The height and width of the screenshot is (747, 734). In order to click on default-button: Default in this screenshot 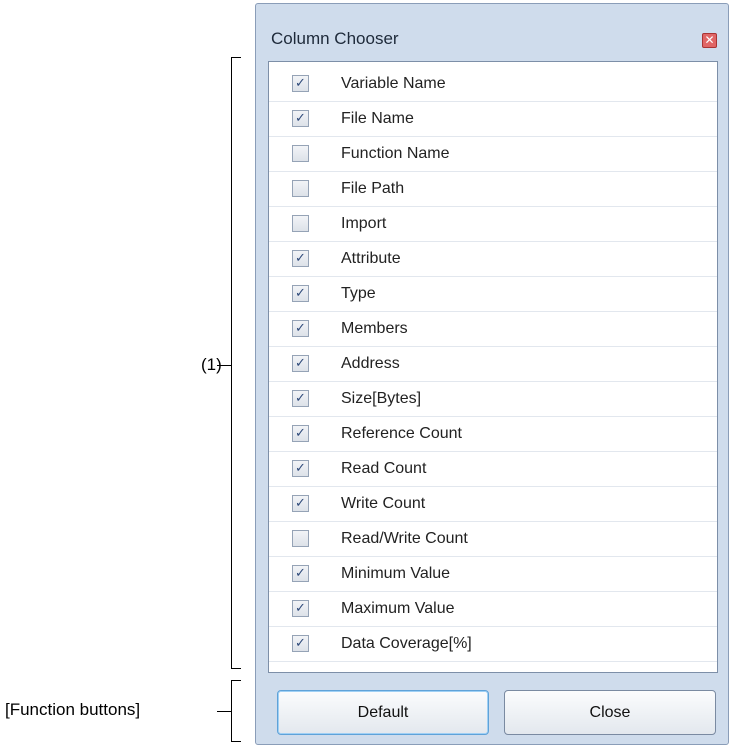, I will do `click(383, 712)`.